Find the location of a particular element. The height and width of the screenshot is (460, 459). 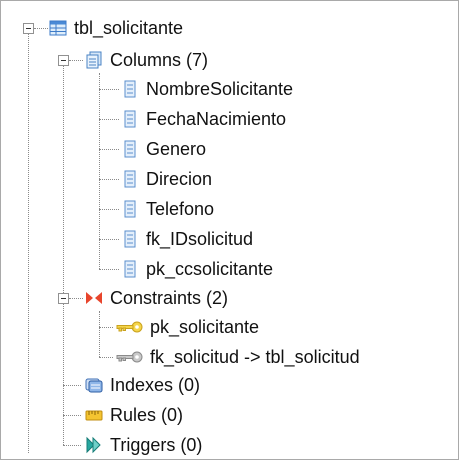

tree-node-column: Direcion is located at coordinates (166, 179).